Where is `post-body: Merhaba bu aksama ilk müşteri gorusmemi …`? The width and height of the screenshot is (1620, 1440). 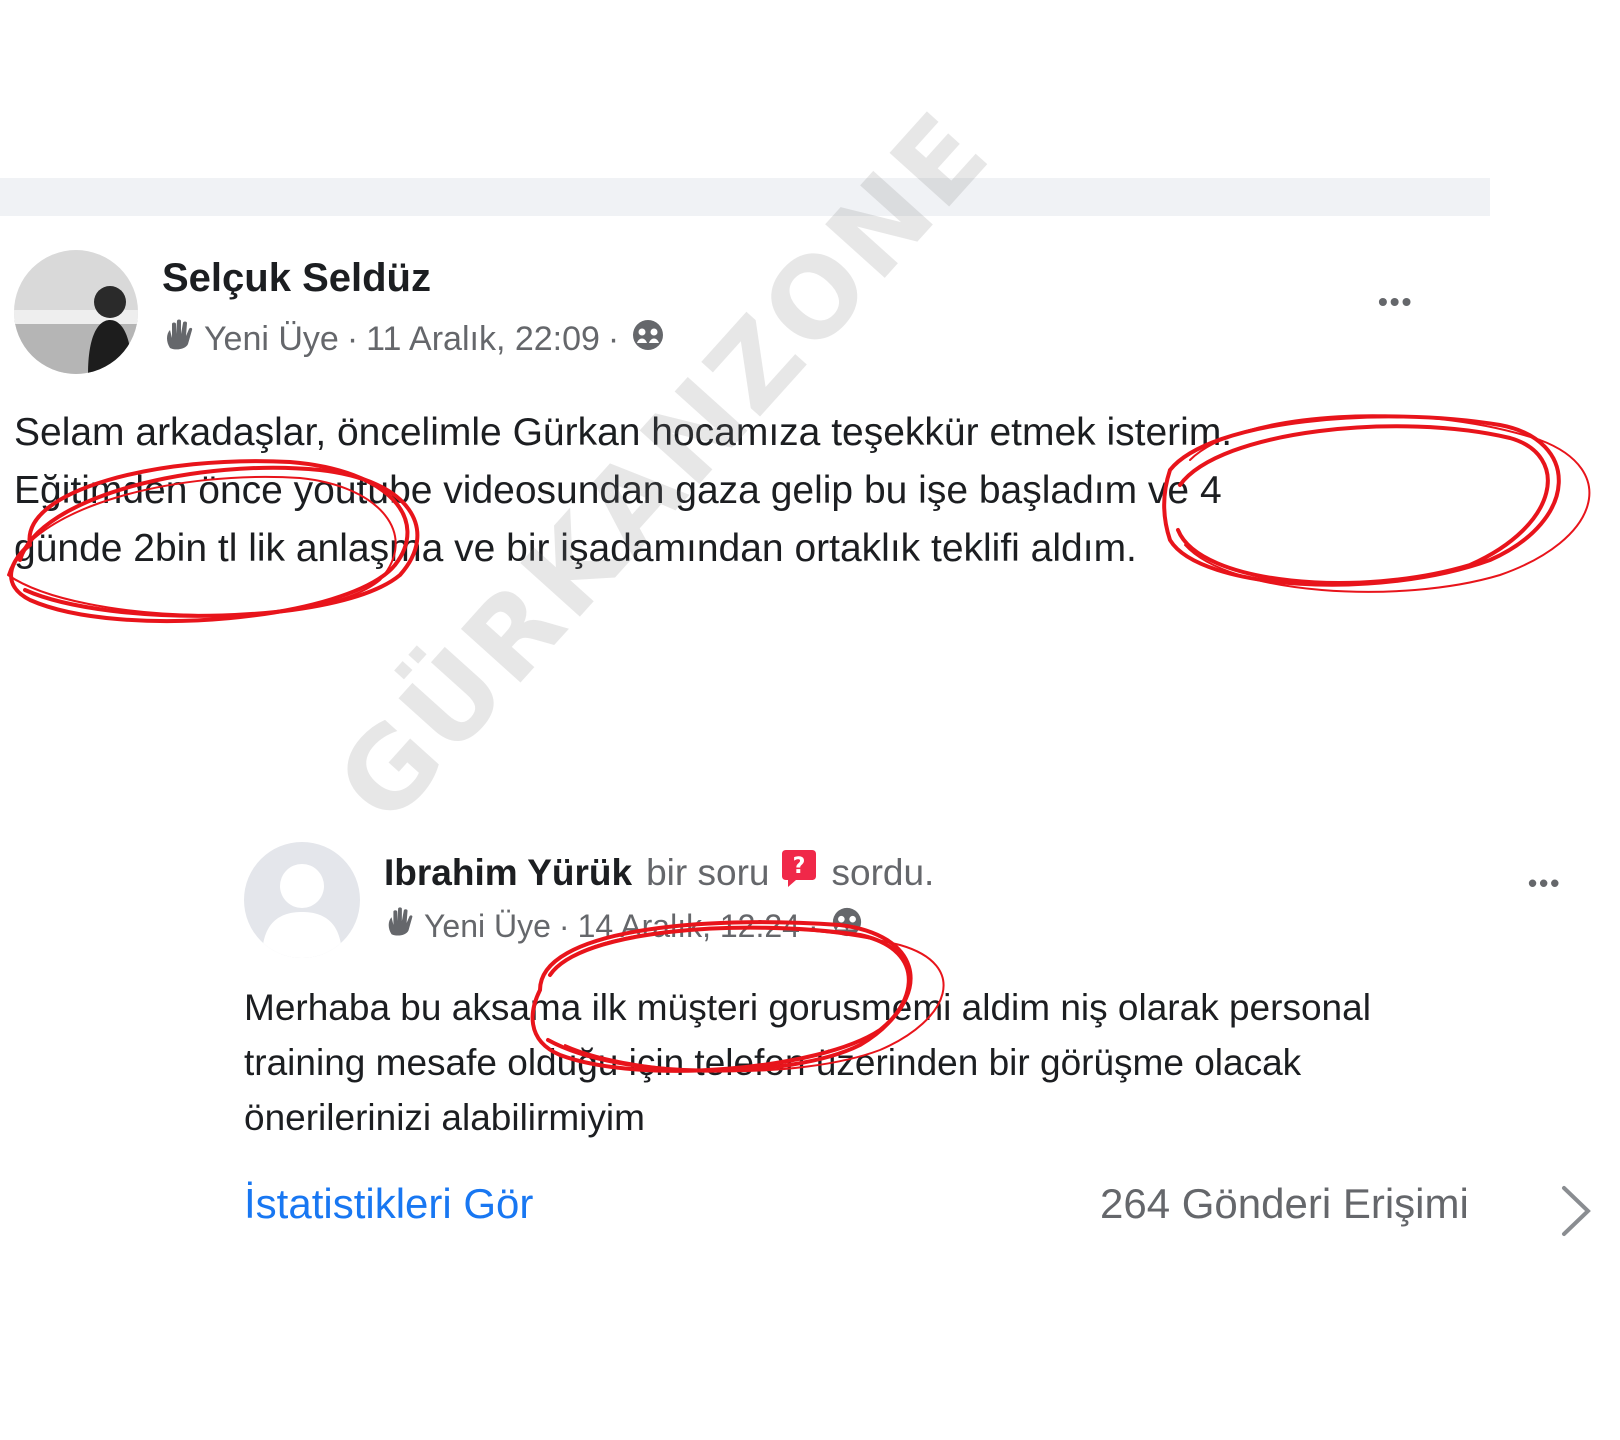 post-body: Merhaba bu aksama ilk müşteri gorusmemi … is located at coordinates (807, 1062).